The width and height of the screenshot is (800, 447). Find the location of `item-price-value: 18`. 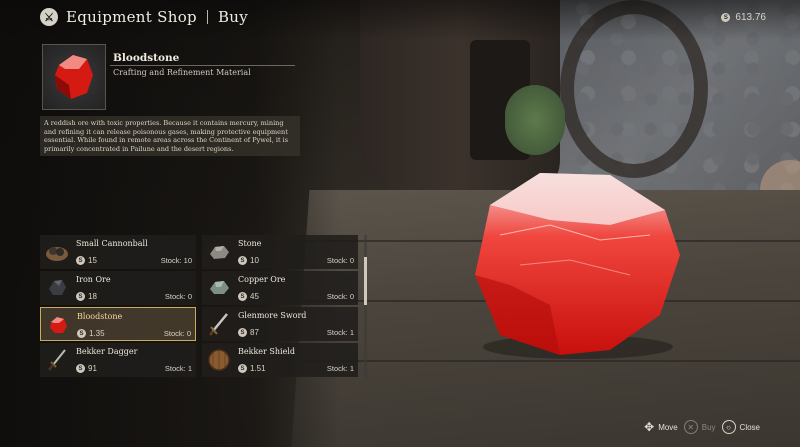

item-price-value: 18 is located at coordinates (92, 296).